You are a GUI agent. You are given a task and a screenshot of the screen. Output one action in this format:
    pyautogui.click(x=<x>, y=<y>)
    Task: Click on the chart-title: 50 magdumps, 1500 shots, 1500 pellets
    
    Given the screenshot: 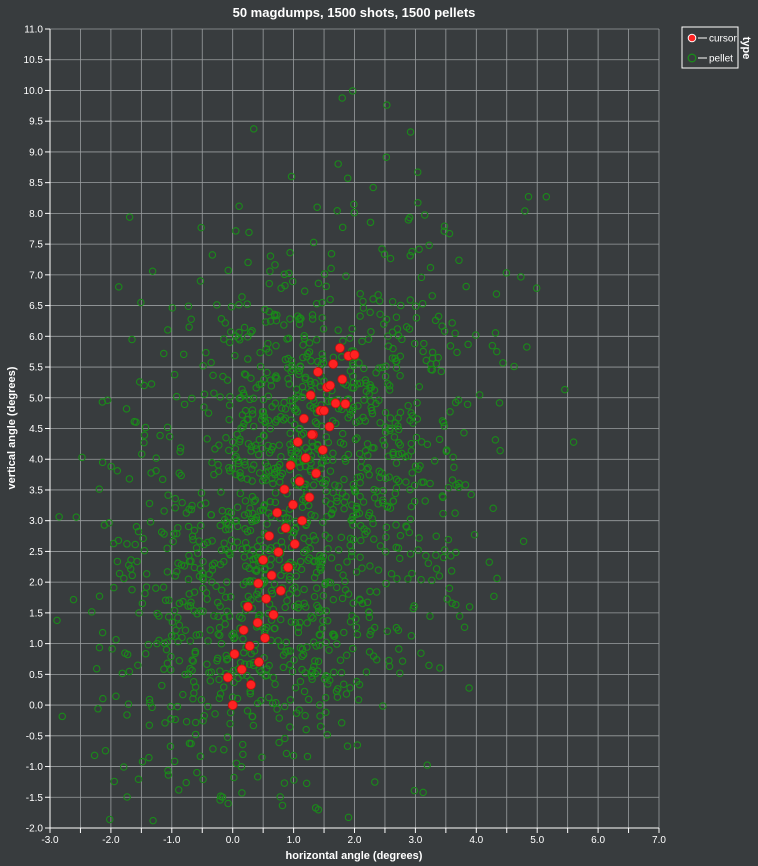 What is the action you would take?
    pyautogui.click(x=354, y=12)
    